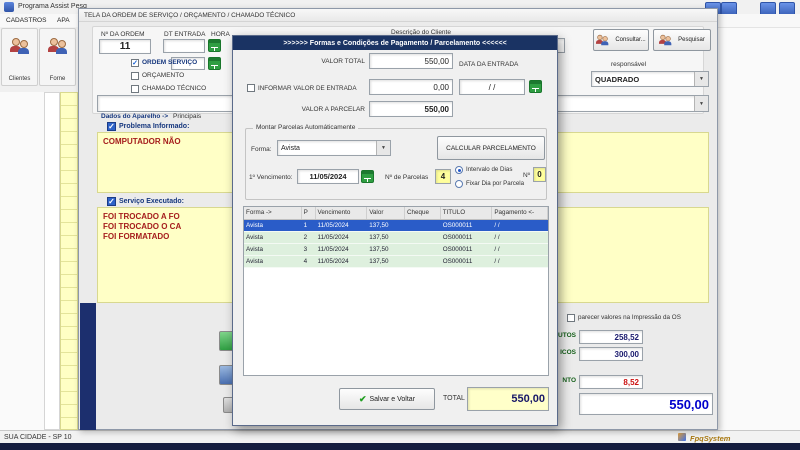 This screenshot has height=450, width=800. Describe the element at coordinates (682, 437) in the screenshot. I see `fpqsystem-logo` at that location.